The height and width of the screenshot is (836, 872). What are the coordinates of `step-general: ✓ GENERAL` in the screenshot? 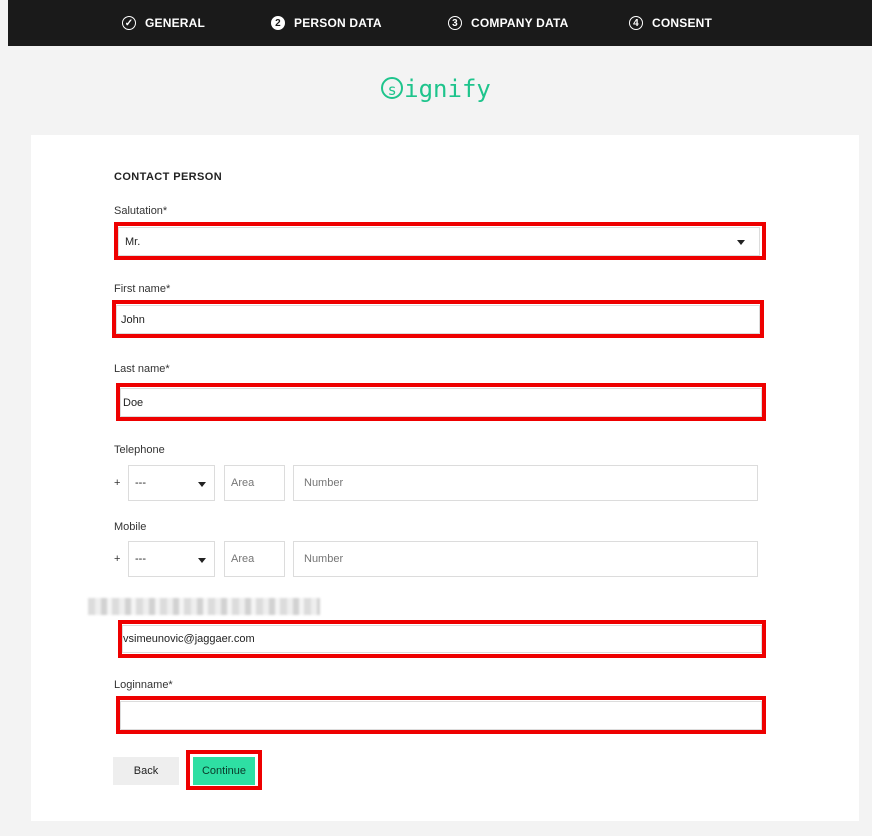 It's located at (163, 23).